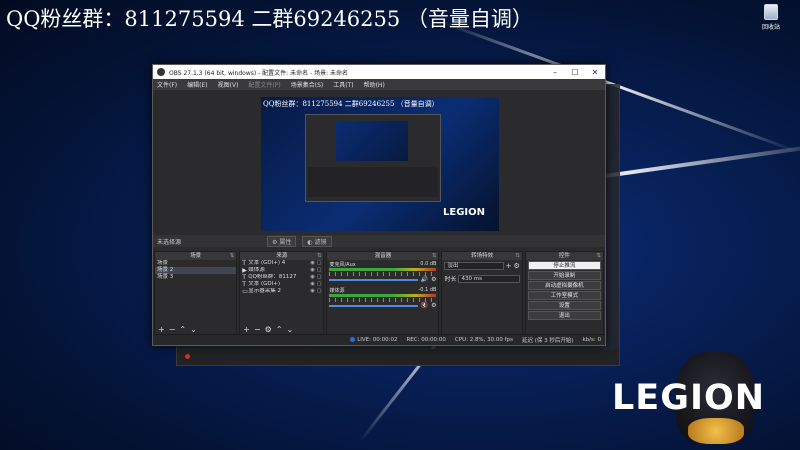  Describe the element at coordinates (281, 291) in the screenshot. I see `source-item: ▭ 显示器采集 2 ◉ ▢` at that location.